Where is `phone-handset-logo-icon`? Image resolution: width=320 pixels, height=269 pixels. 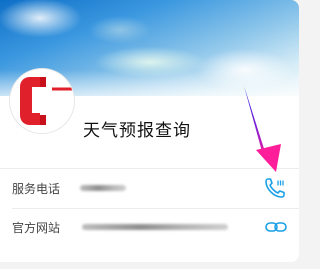 phone-handset-logo-icon is located at coordinates (42, 101).